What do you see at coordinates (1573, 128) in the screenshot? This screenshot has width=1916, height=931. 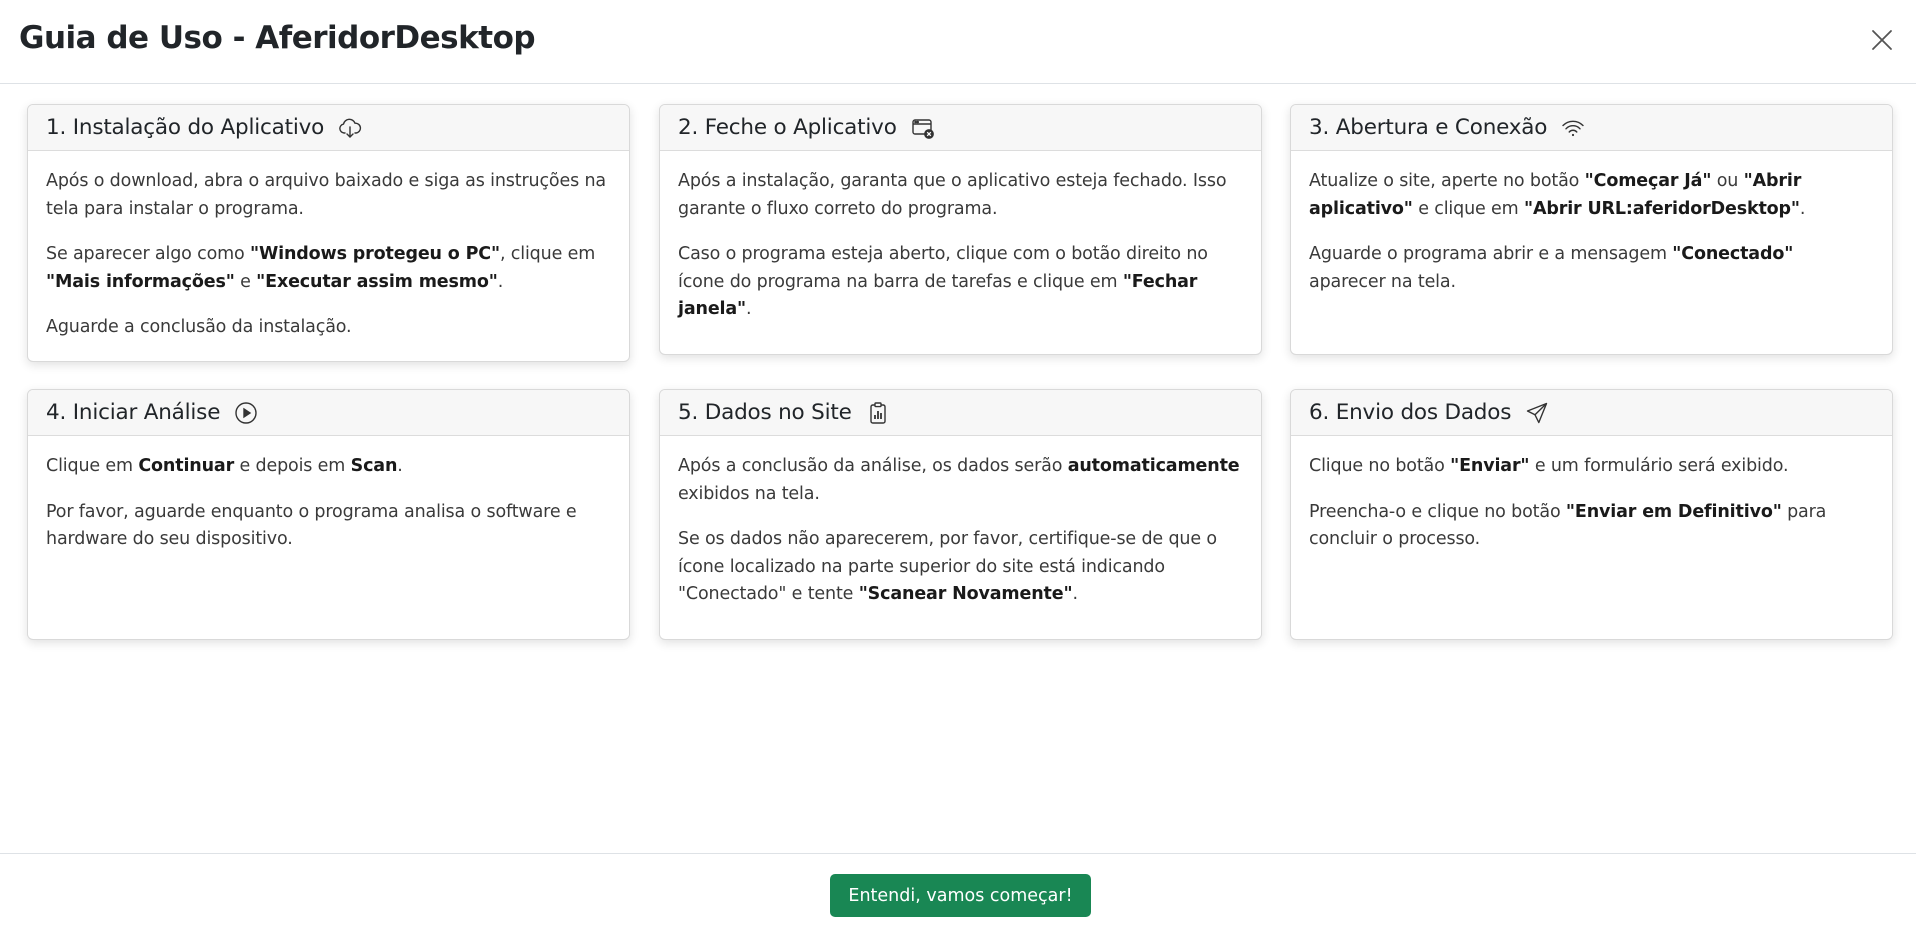 I see `wifi-icon` at bounding box center [1573, 128].